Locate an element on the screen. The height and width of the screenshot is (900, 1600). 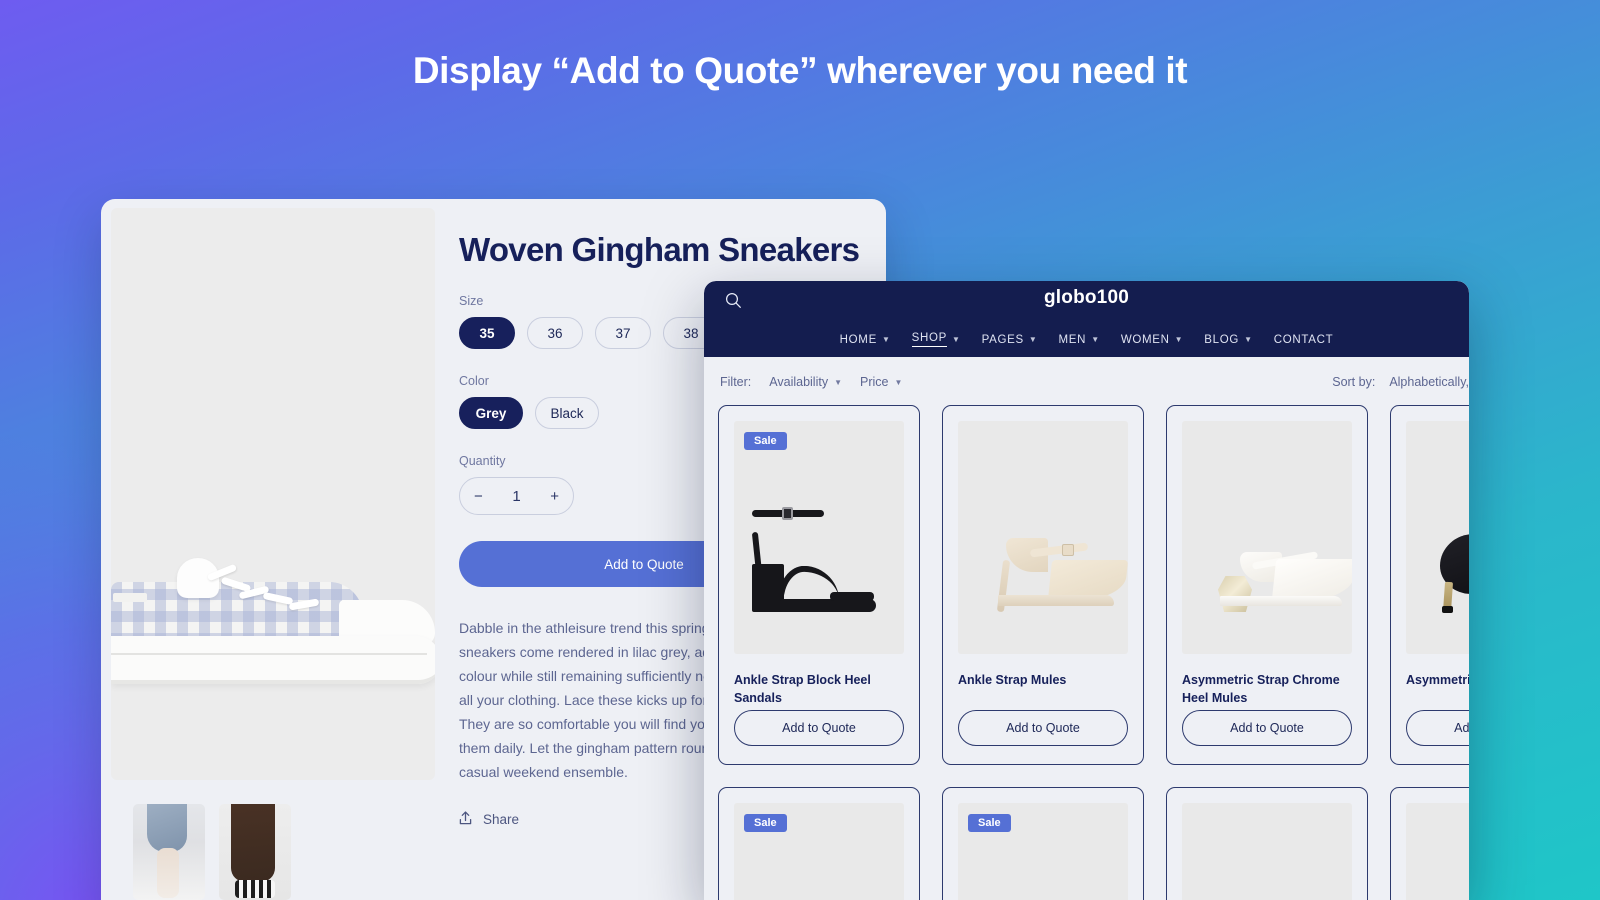
nav-item-contact: CONTACT is located at coordinates (1304, 340).